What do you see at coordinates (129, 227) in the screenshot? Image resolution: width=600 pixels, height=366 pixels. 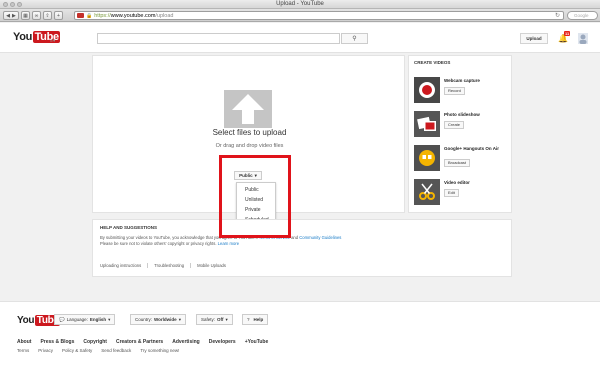 I see `help-title: HELP AND SUGGESTIONS` at bounding box center [129, 227].